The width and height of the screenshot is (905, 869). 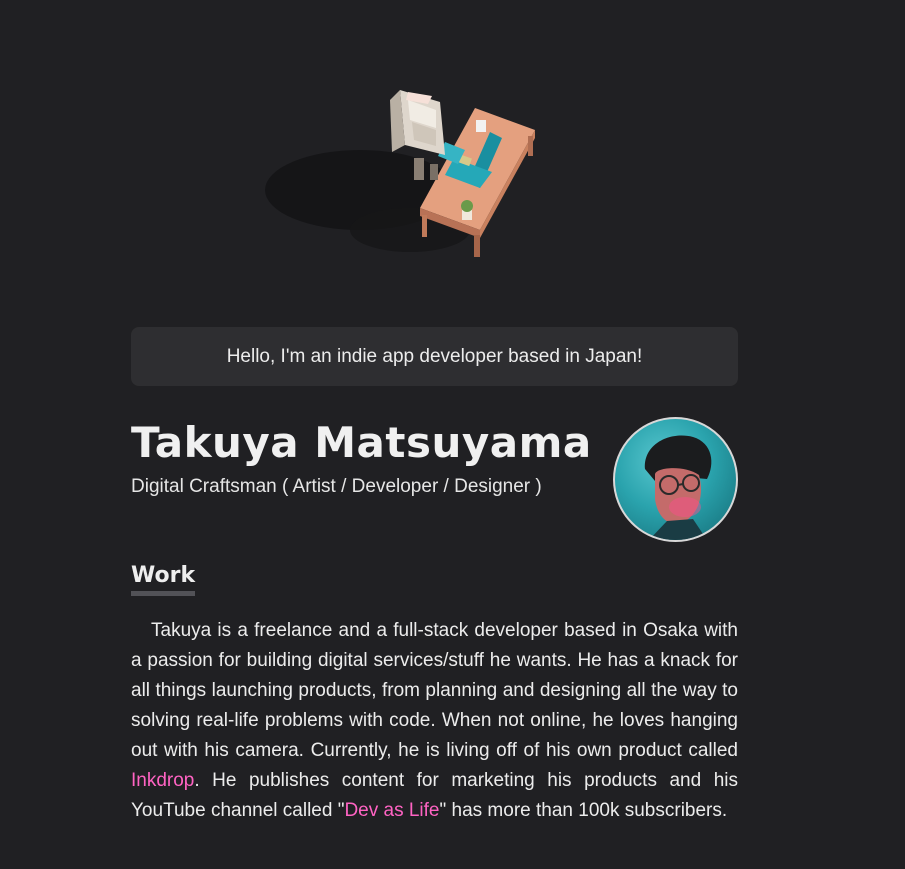 I want to click on dev-as-life-link: Dev as Life, so click(x=391, y=810).